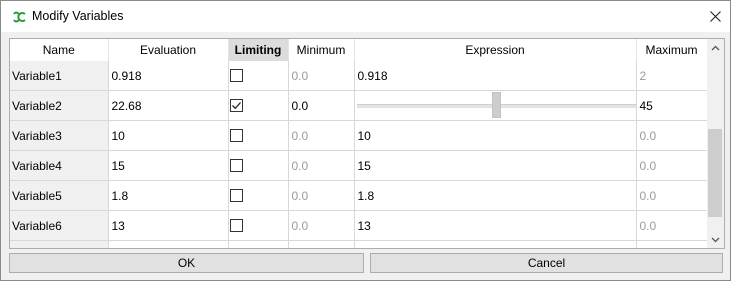 The image size is (731, 281). Describe the element at coordinates (168, 165) in the screenshot. I see `evaluation-cell: 15` at that location.